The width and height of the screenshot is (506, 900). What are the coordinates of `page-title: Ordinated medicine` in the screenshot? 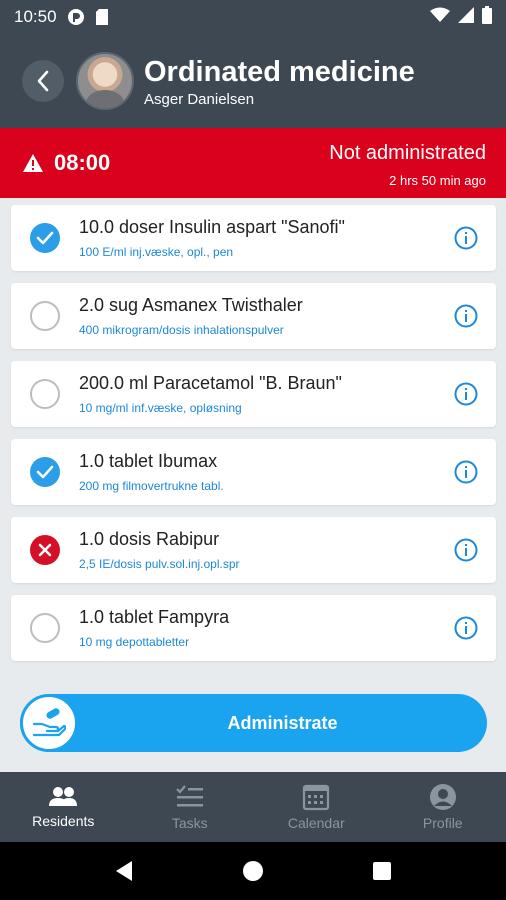 It's located at (279, 71).